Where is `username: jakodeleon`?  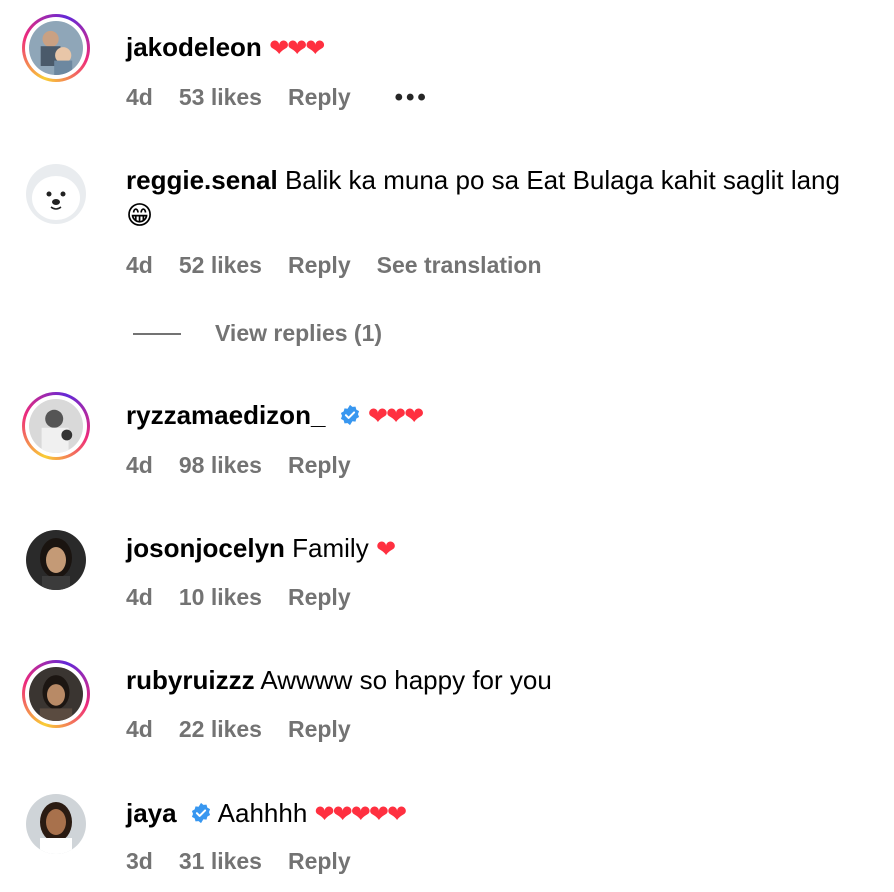
username: jakodeleon is located at coordinates (194, 47).